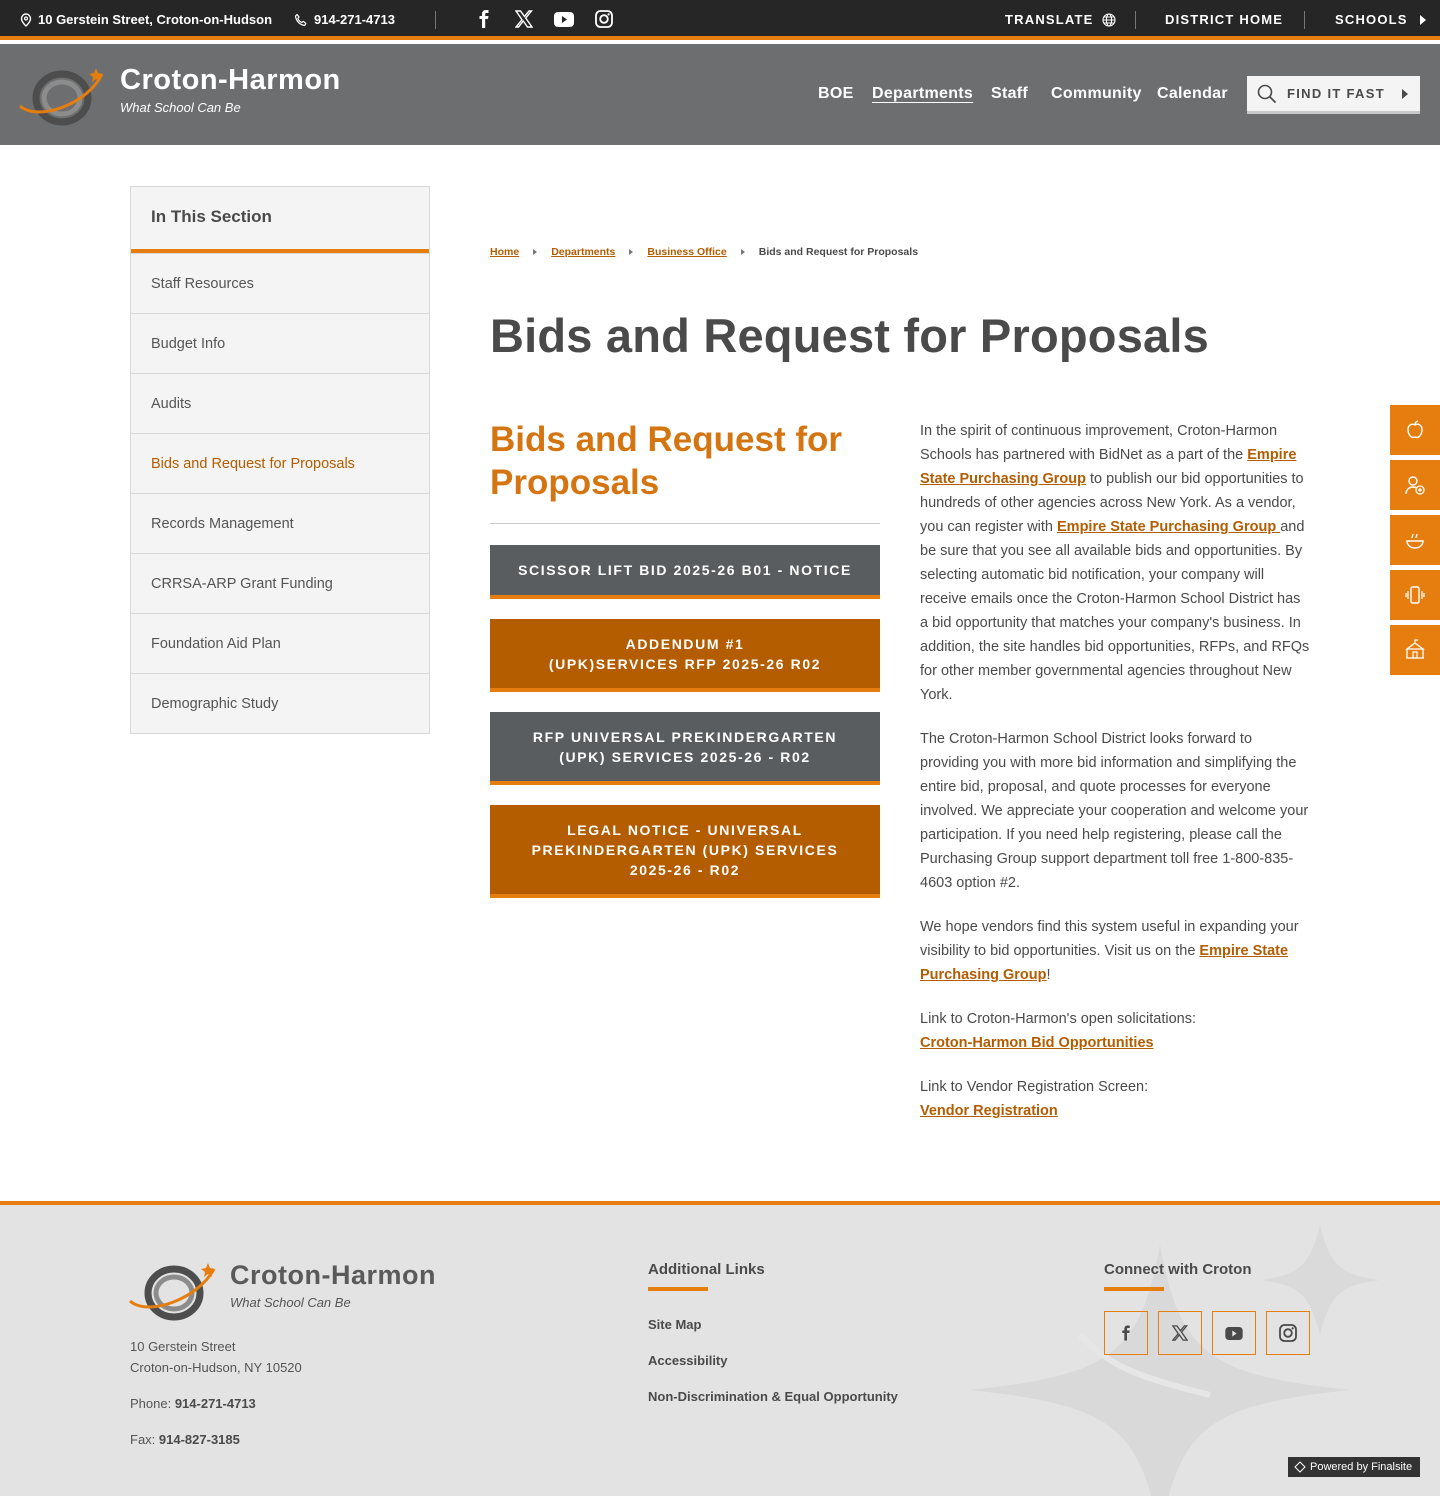 The height and width of the screenshot is (1496, 1440). I want to click on breadcrumb-business-office: Business Office, so click(686, 252).